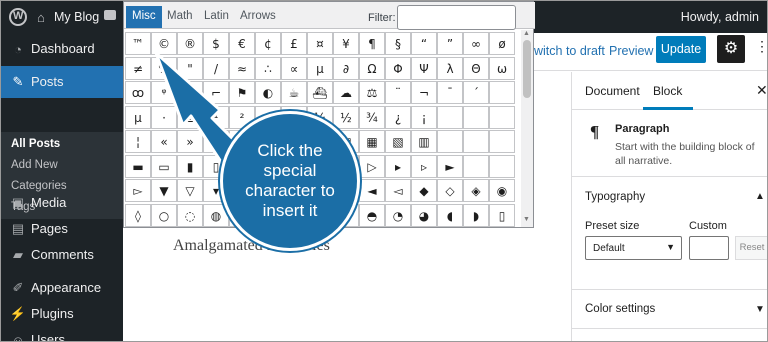  Describe the element at coordinates (190, 190) in the screenshot. I see `character-cell: ▽` at that location.